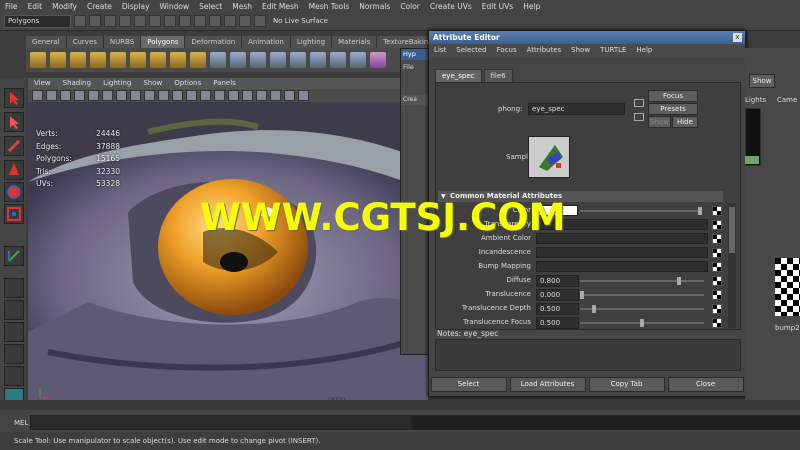 The image size is (800, 450). What do you see at coordinates (200, 21) in the screenshot?
I see `snap-point-icon` at bounding box center [200, 21].